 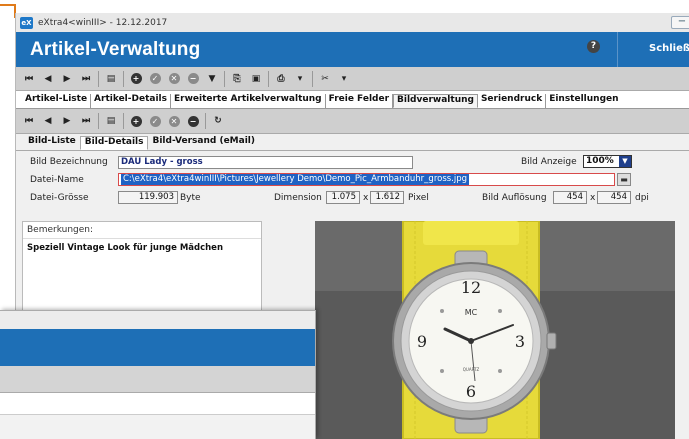 I want to click on help-button: ?, so click(x=593, y=46).